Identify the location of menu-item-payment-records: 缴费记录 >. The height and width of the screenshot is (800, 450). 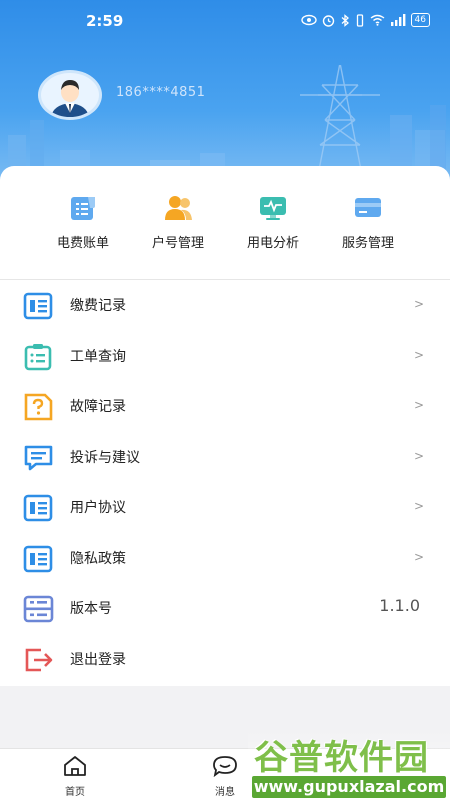
(225, 305).